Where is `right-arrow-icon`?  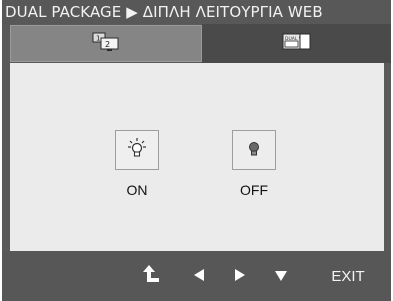 right-arrow-icon is located at coordinates (240, 276).